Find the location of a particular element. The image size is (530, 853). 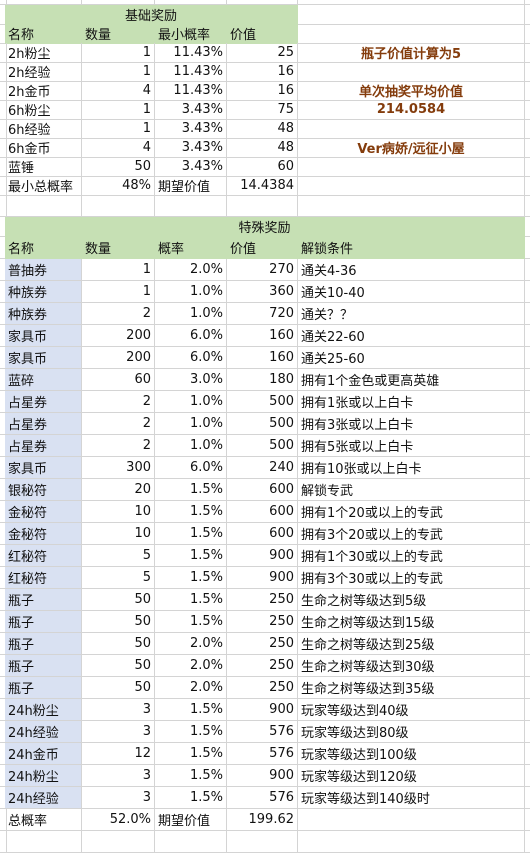

name-cell: 蓝锤 is located at coordinates (43, 167).